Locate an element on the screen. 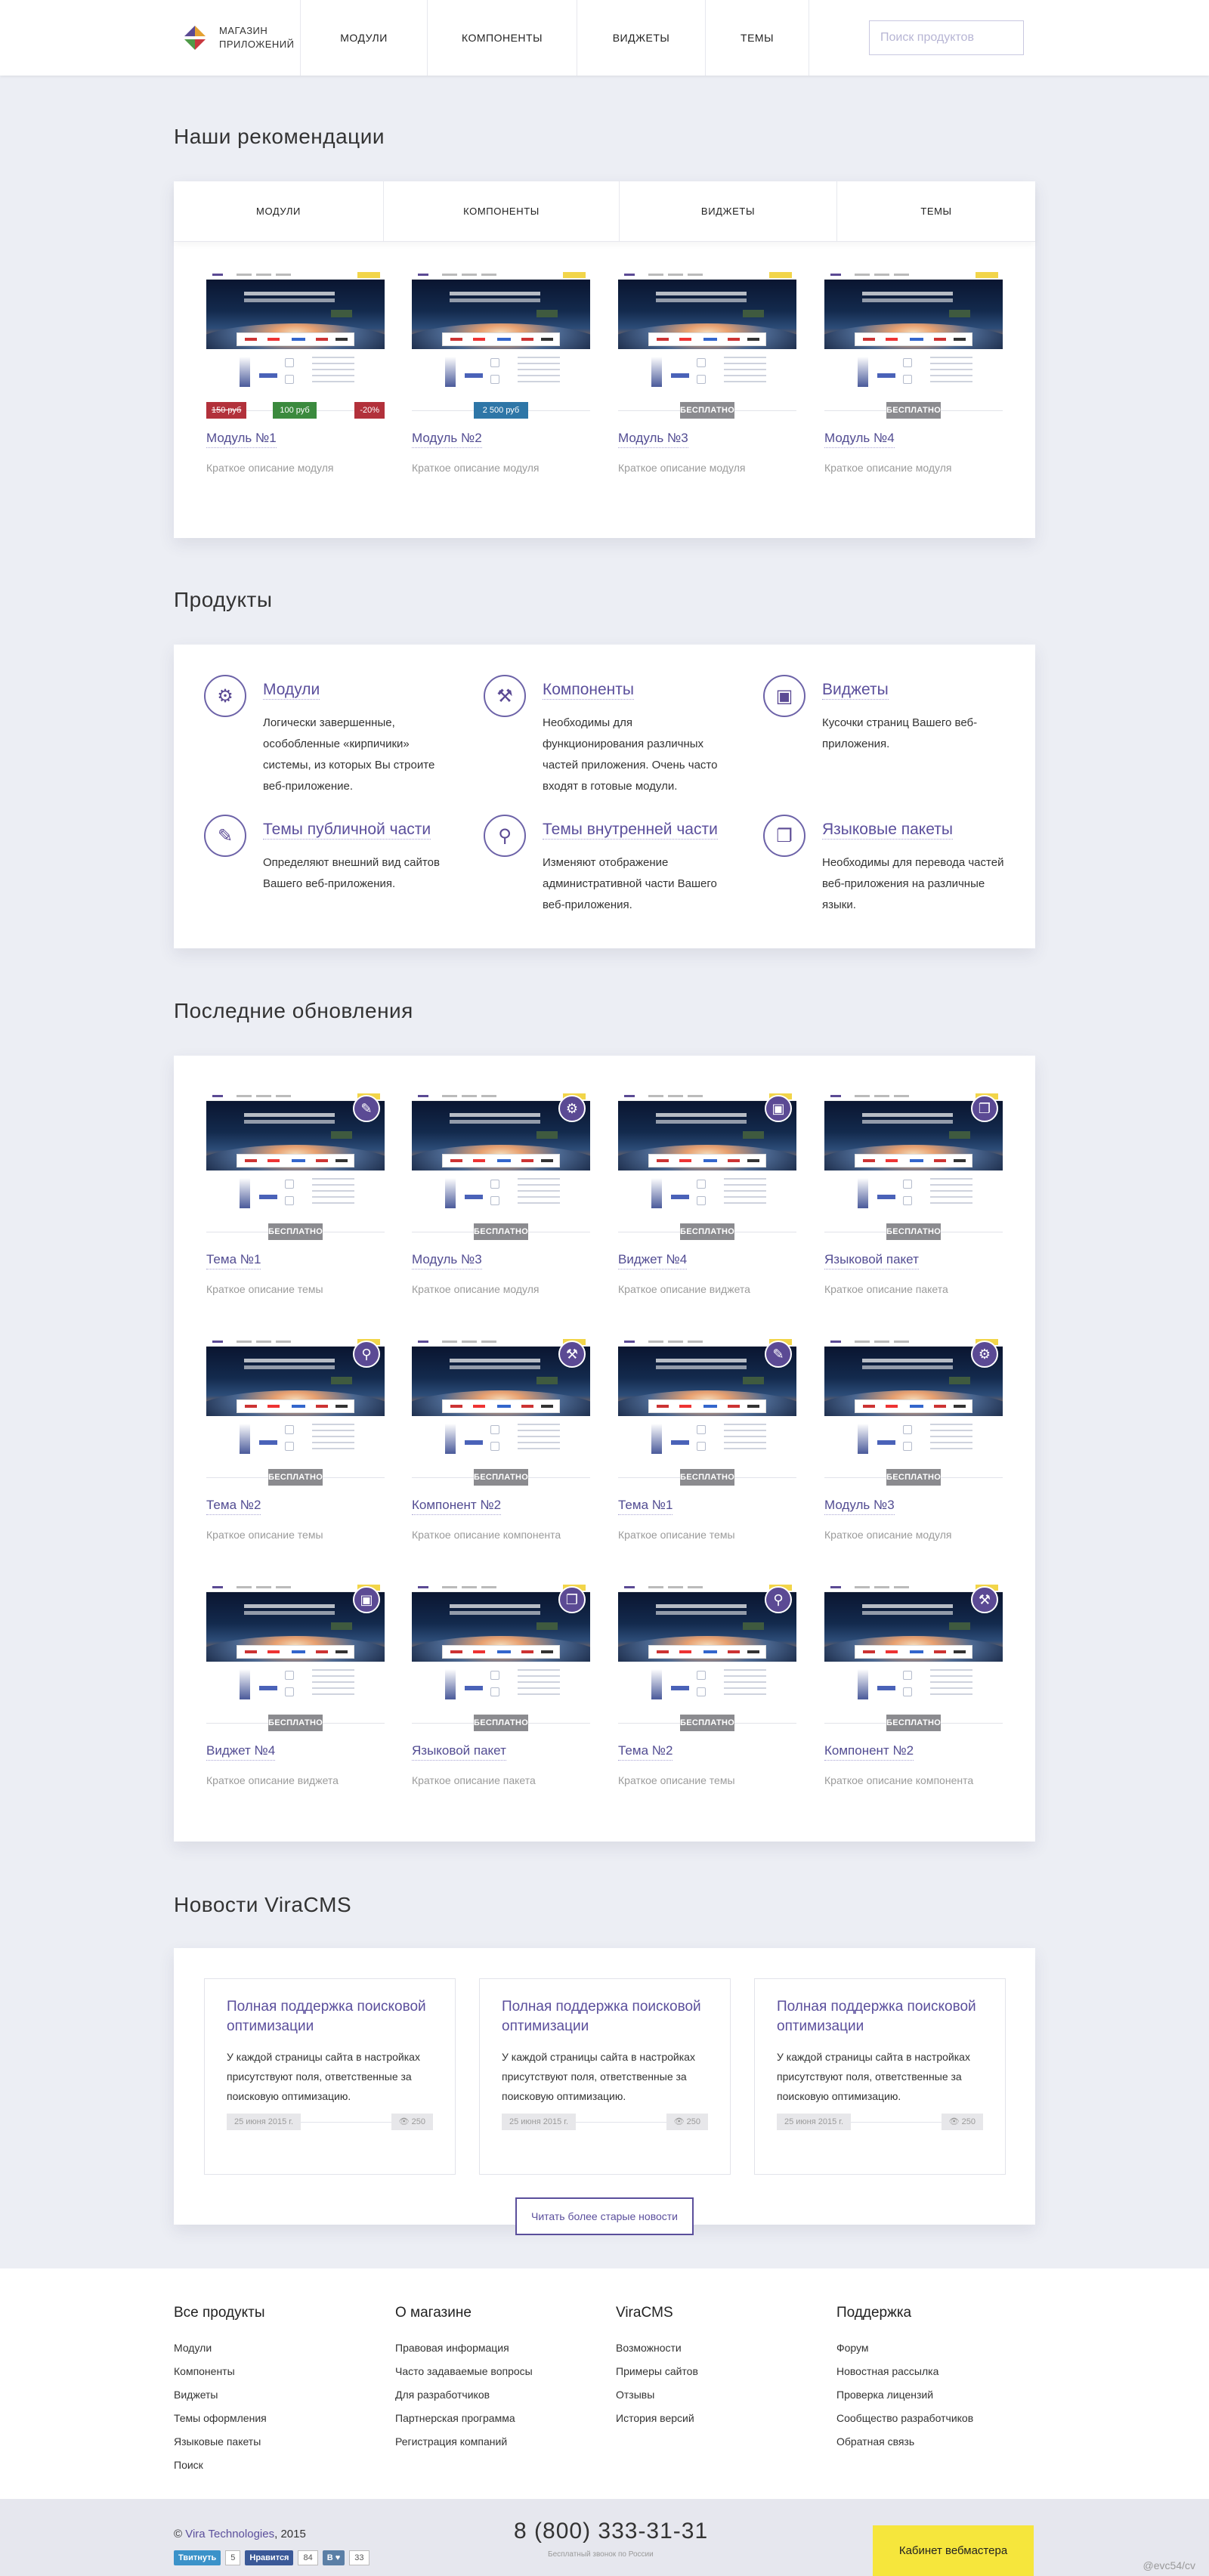 The image size is (1209, 2576). price-line: 150 руб 100 руб -20% is located at coordinates (295, 410).